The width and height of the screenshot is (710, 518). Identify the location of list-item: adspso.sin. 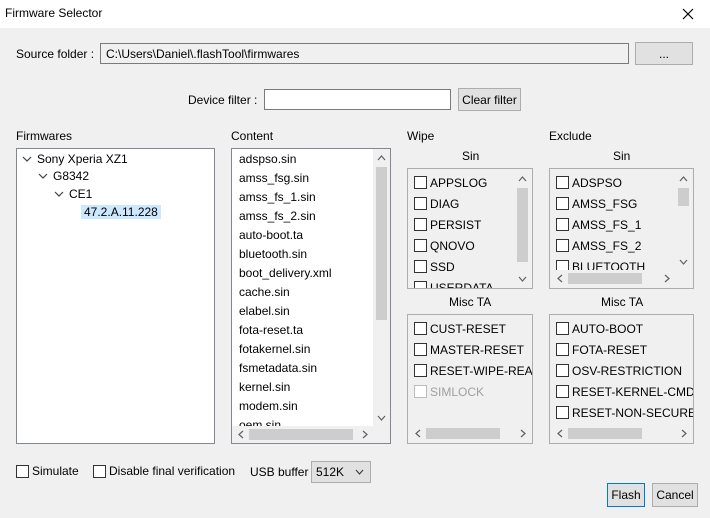
(267, 159).